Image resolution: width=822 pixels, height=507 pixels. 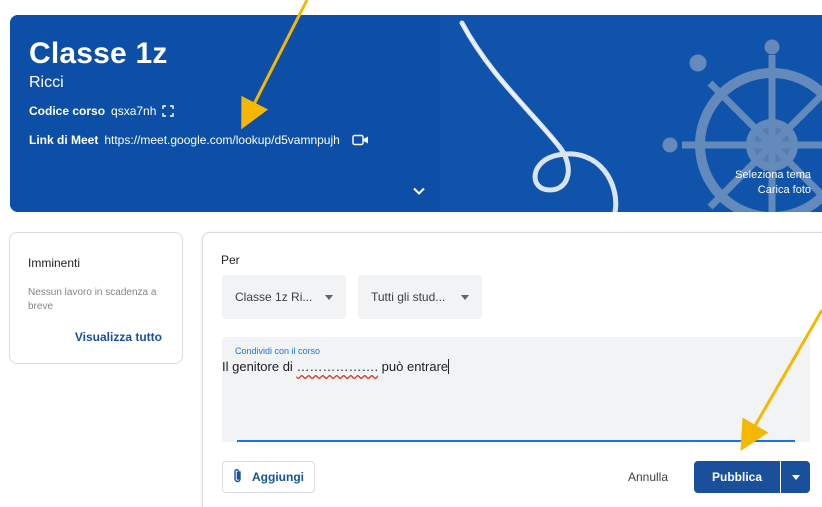 What do you see at coordinates (168, 111) in the screenshot?
I see `fullscreen-icon` at bounding box center [168, 111].